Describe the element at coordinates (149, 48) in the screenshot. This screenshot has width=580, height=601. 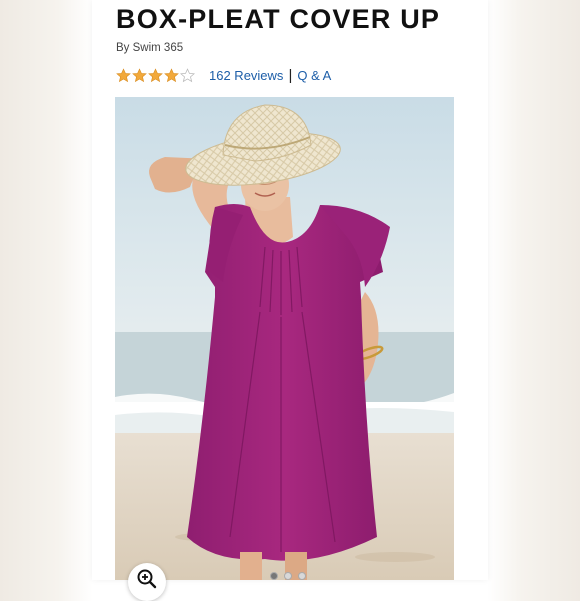
I see `brand-byline: By Swim 365` at that location.